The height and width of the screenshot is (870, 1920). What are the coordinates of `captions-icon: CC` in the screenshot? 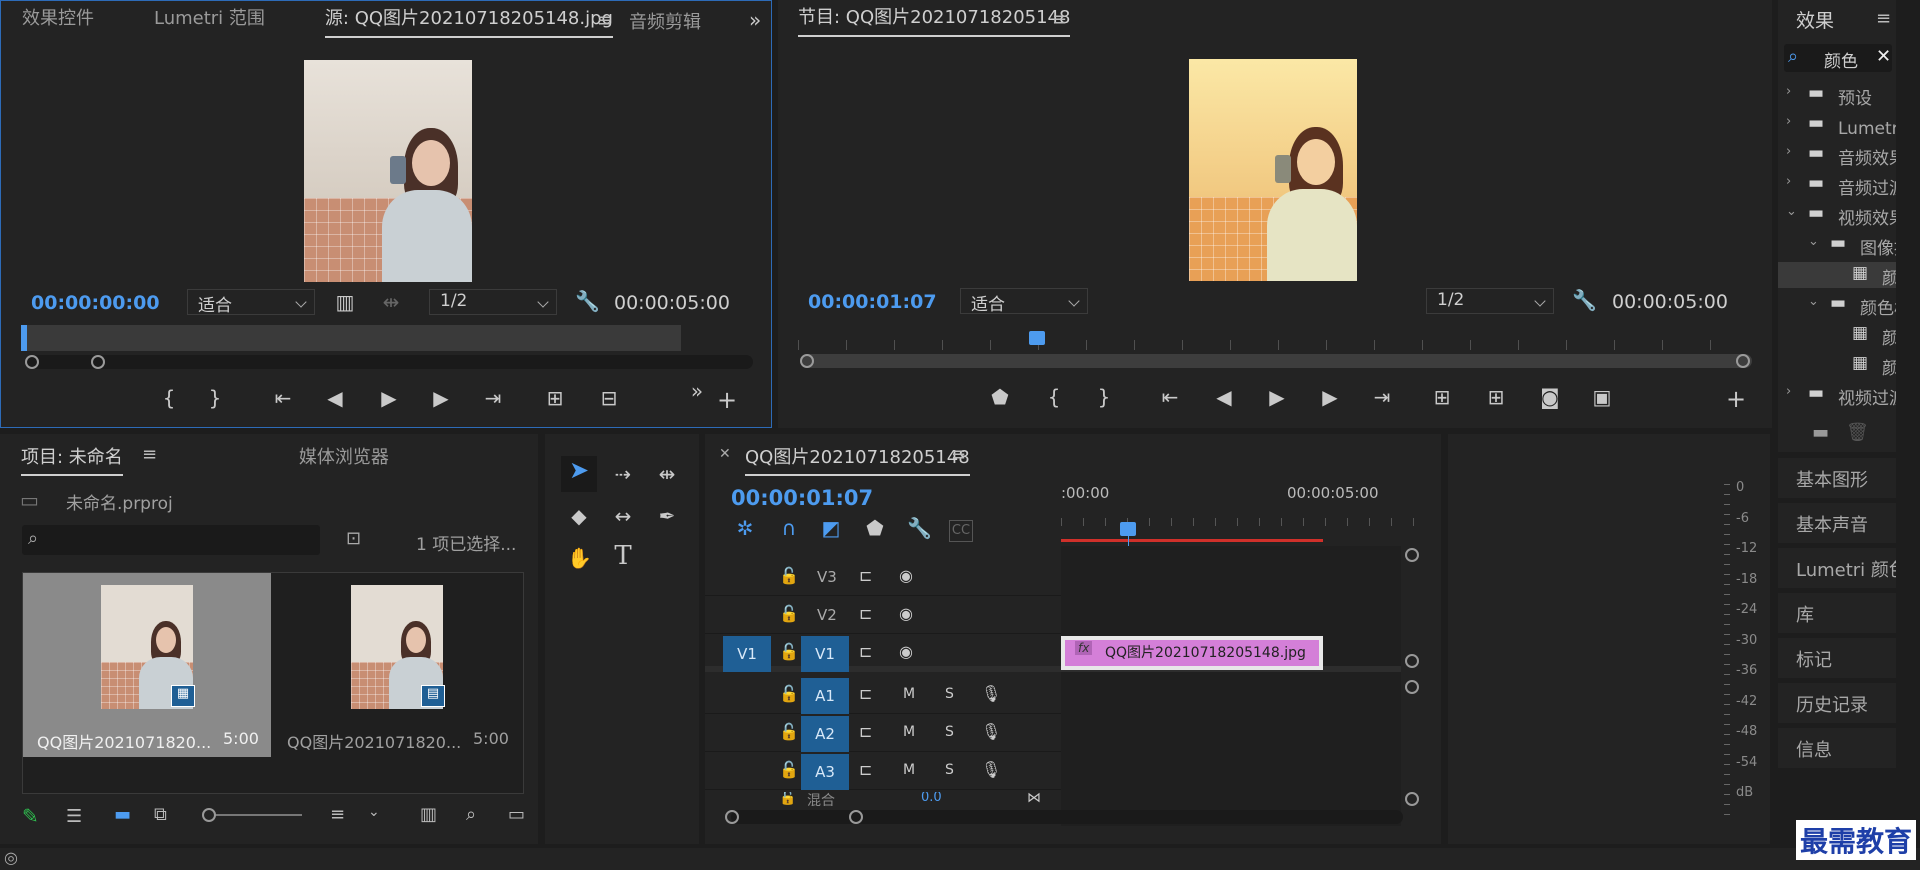 It's located at (961, 531).